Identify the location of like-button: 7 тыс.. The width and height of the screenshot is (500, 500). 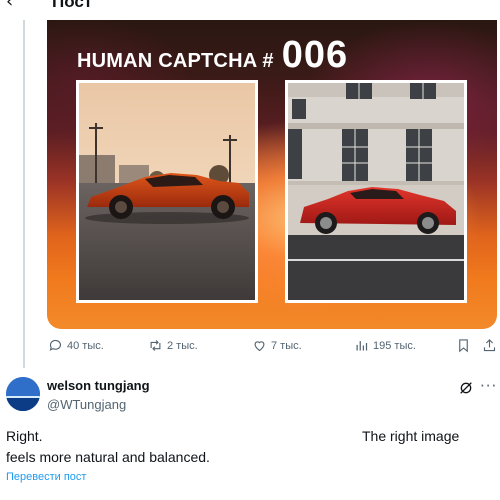
(277, 345).